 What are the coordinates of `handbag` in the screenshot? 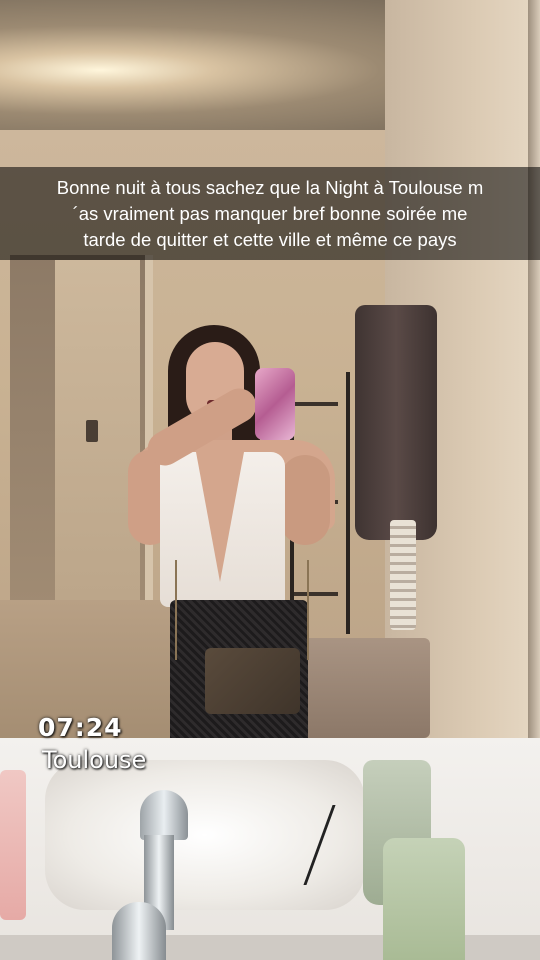 It's located at (252, 681).